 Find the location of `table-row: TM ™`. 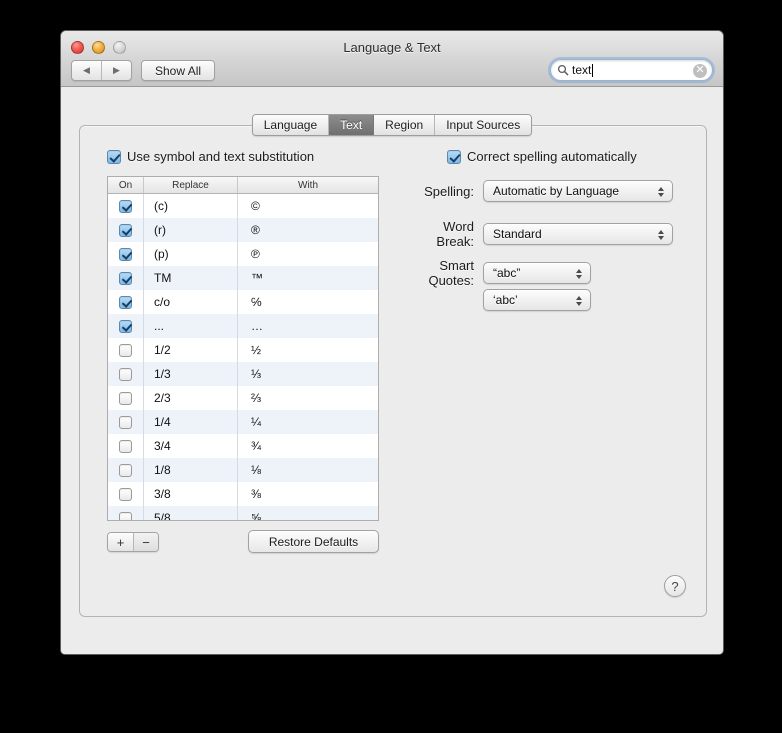

table-row: TM ™ is located at coordinates (243, 278).